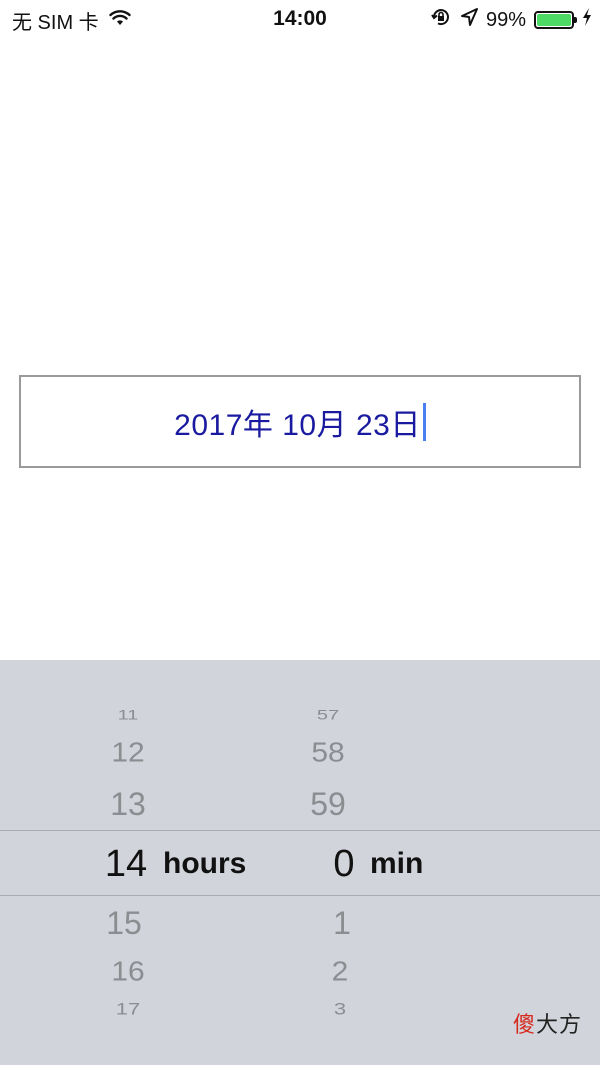  Describe the element at coordinates (300, 20) in the screenshot. I see `status-bar: 无 SIM 卡 14:00 99%` at that location.